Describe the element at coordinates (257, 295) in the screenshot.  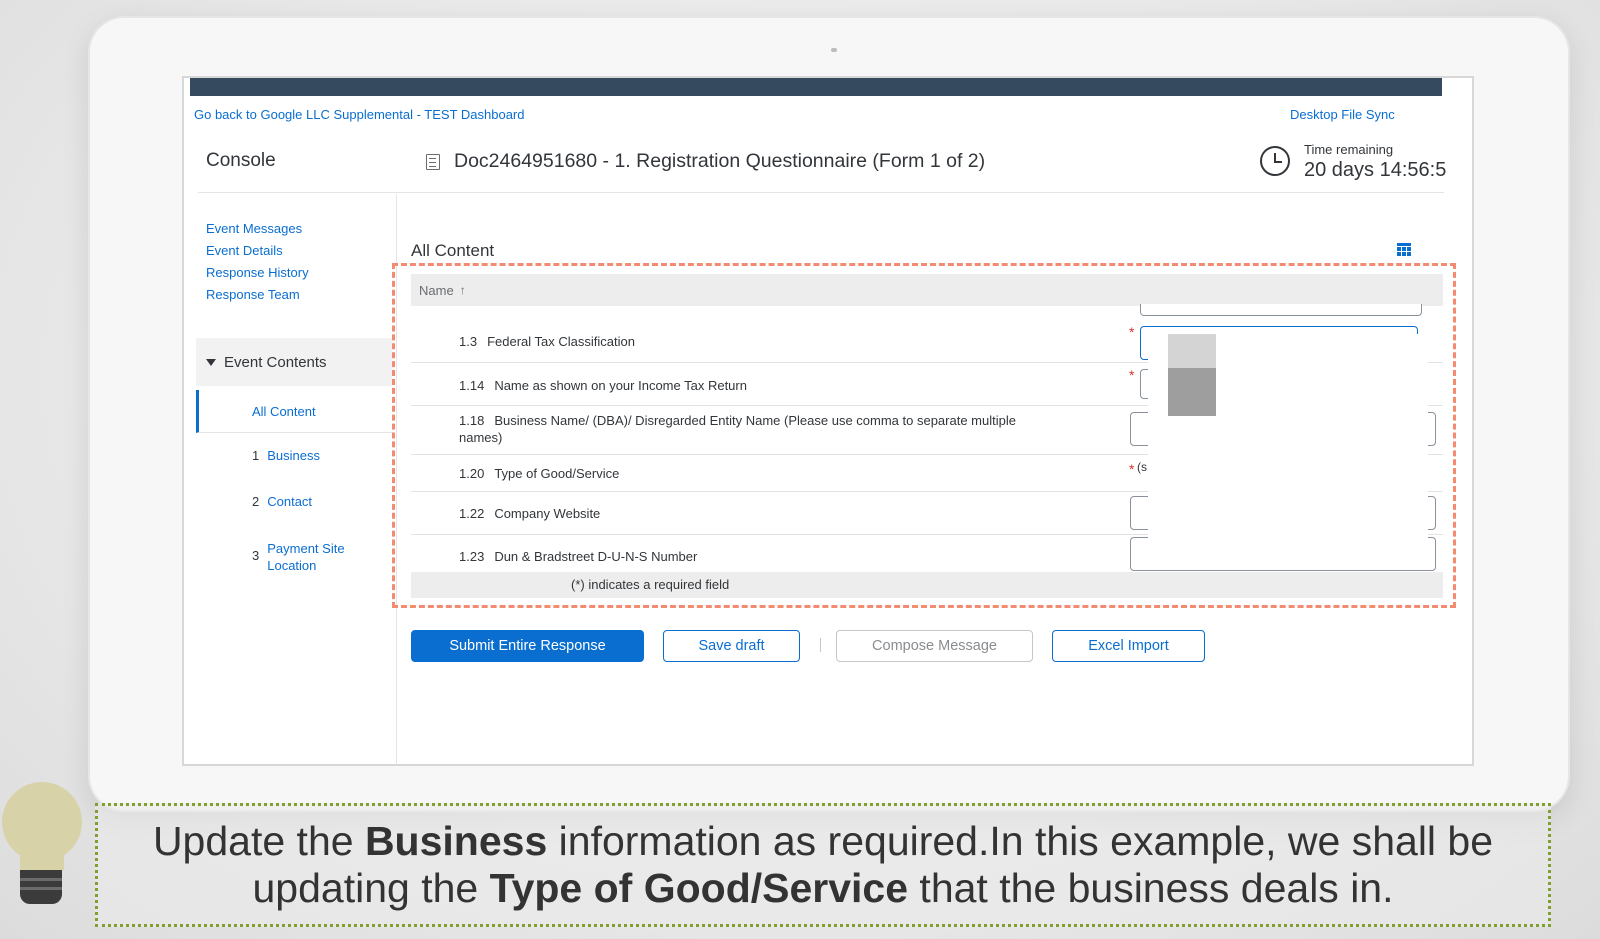
I see `sidebar-link-response-team: Response Team` at that location.